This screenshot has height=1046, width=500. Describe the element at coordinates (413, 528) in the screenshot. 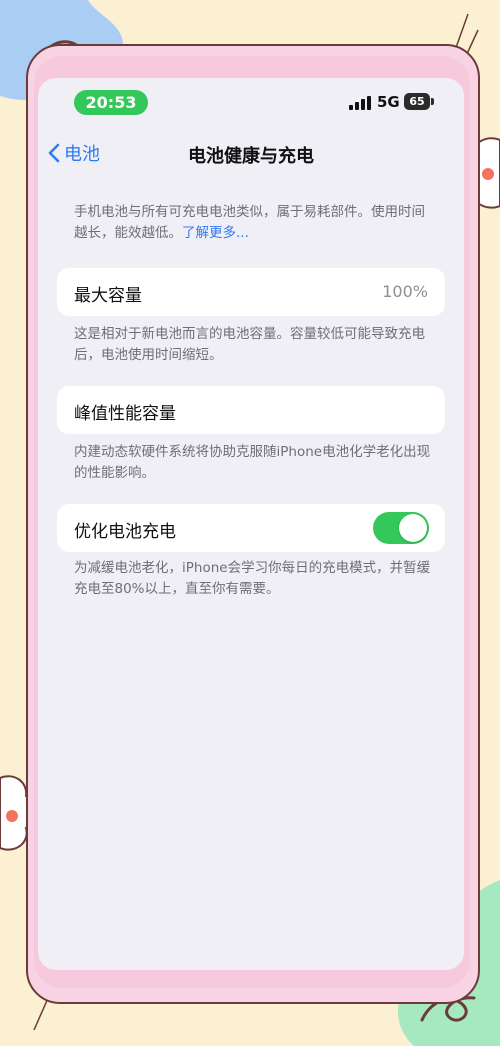

I see `toggle-knob` at that location.